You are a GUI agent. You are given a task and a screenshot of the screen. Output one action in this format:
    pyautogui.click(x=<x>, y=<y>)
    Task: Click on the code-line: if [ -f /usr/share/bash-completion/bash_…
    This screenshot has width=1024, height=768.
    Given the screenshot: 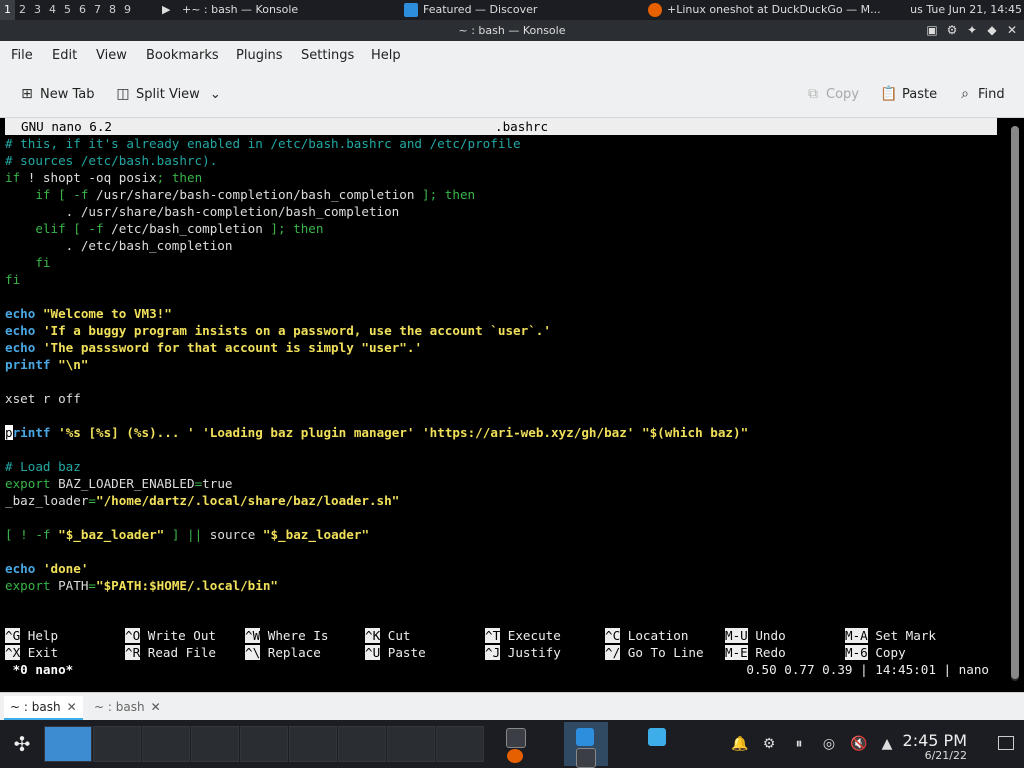 What is the action you would take?
    pyautogui.click(x=240, y=194)
    